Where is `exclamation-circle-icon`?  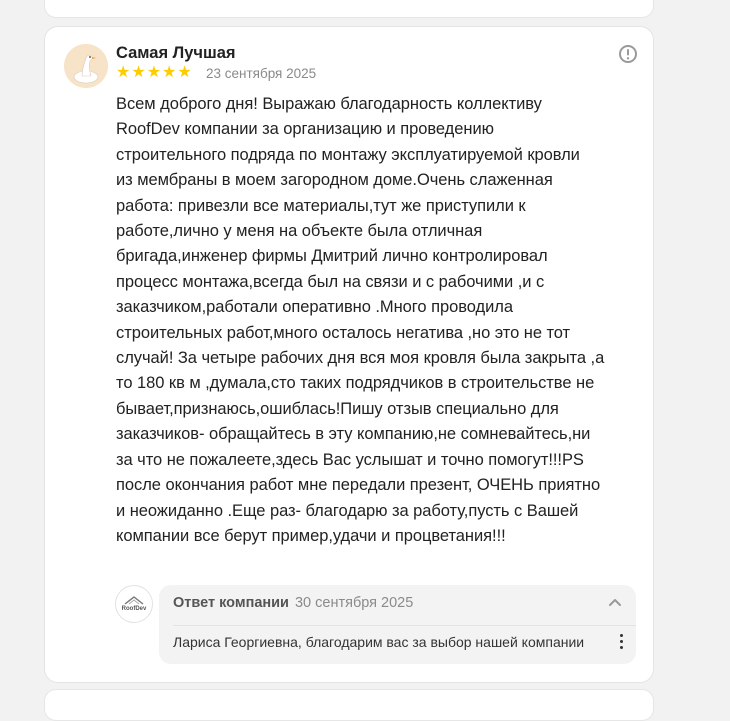
exclamation-circle-icon is located at coordinates (628, 54).